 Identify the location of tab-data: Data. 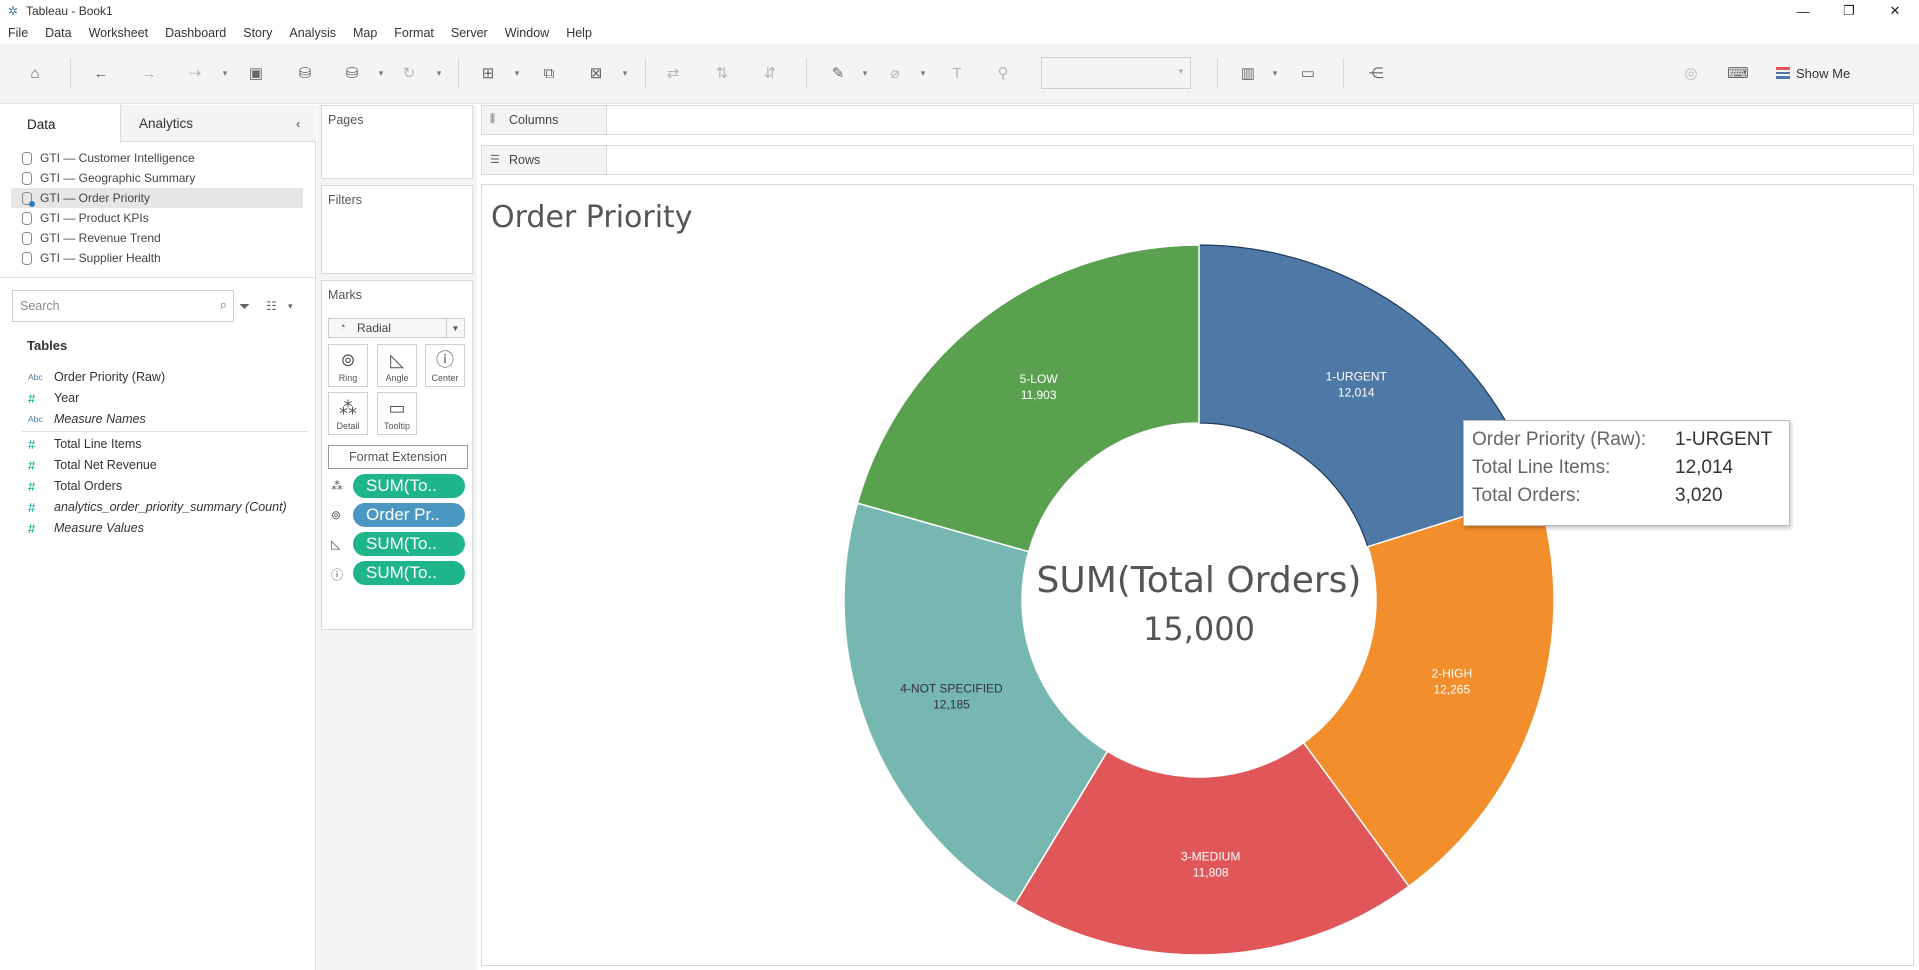
(60, 124).